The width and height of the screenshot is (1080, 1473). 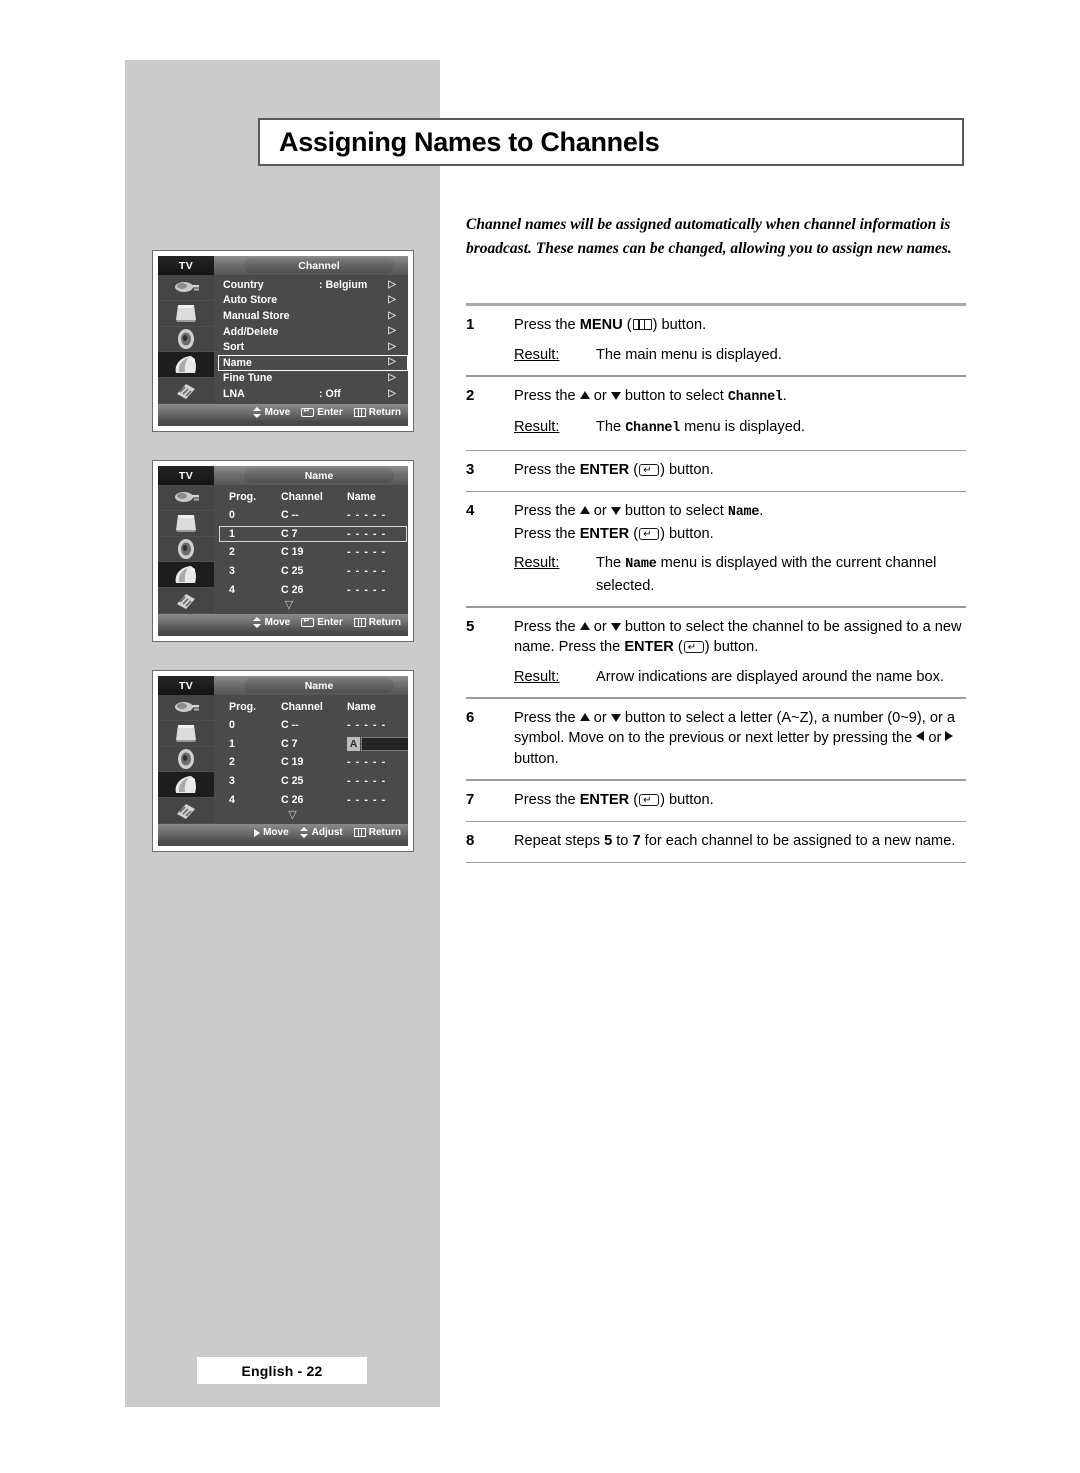 I want to click on down-arrow-icon, so click(x=615, y=395).